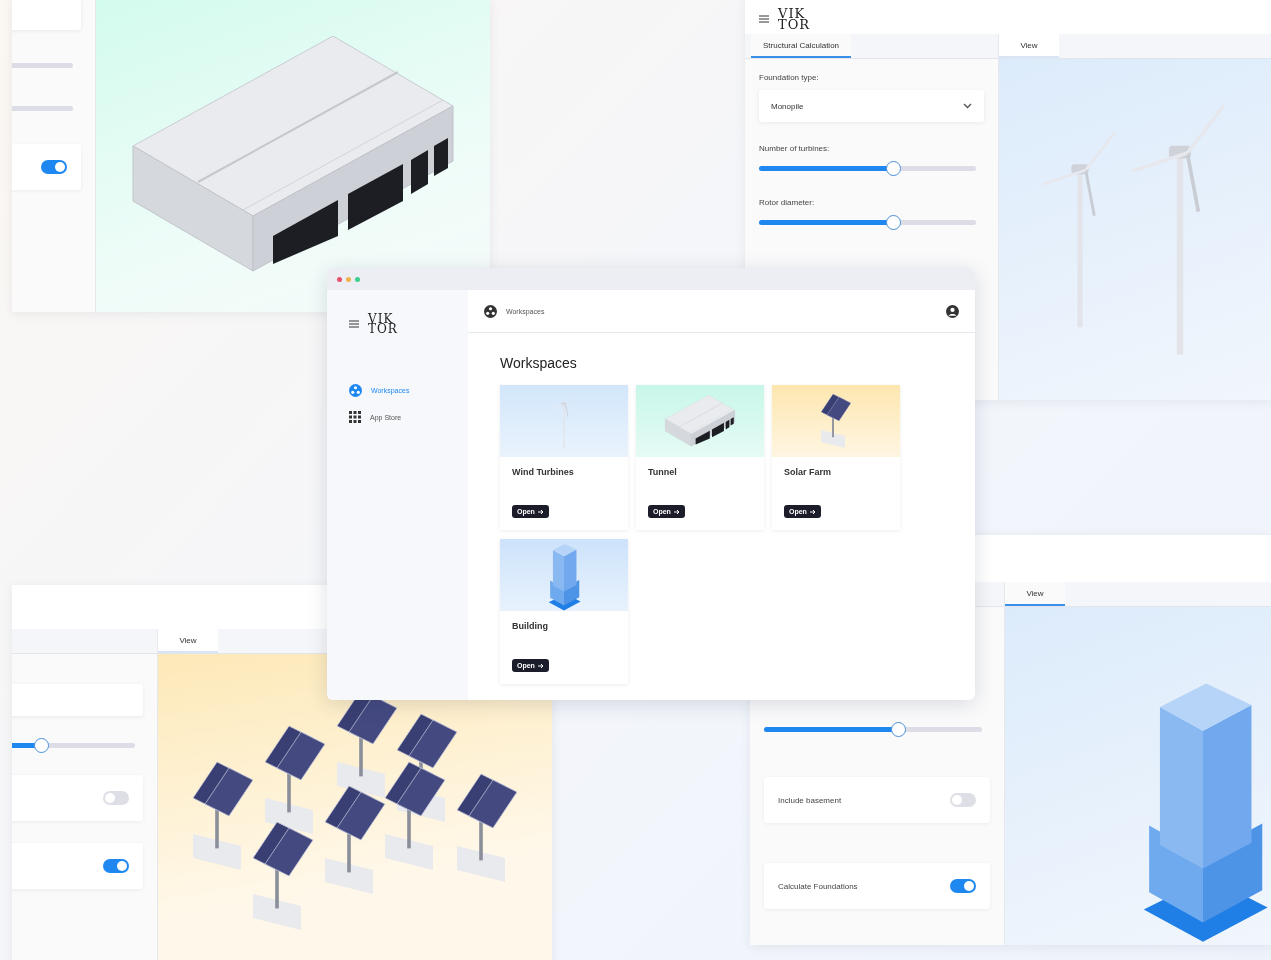  Describe the element at coordinates (787, 202) in the screenshot. I see `field-label: Rotor diameter:` at that location.